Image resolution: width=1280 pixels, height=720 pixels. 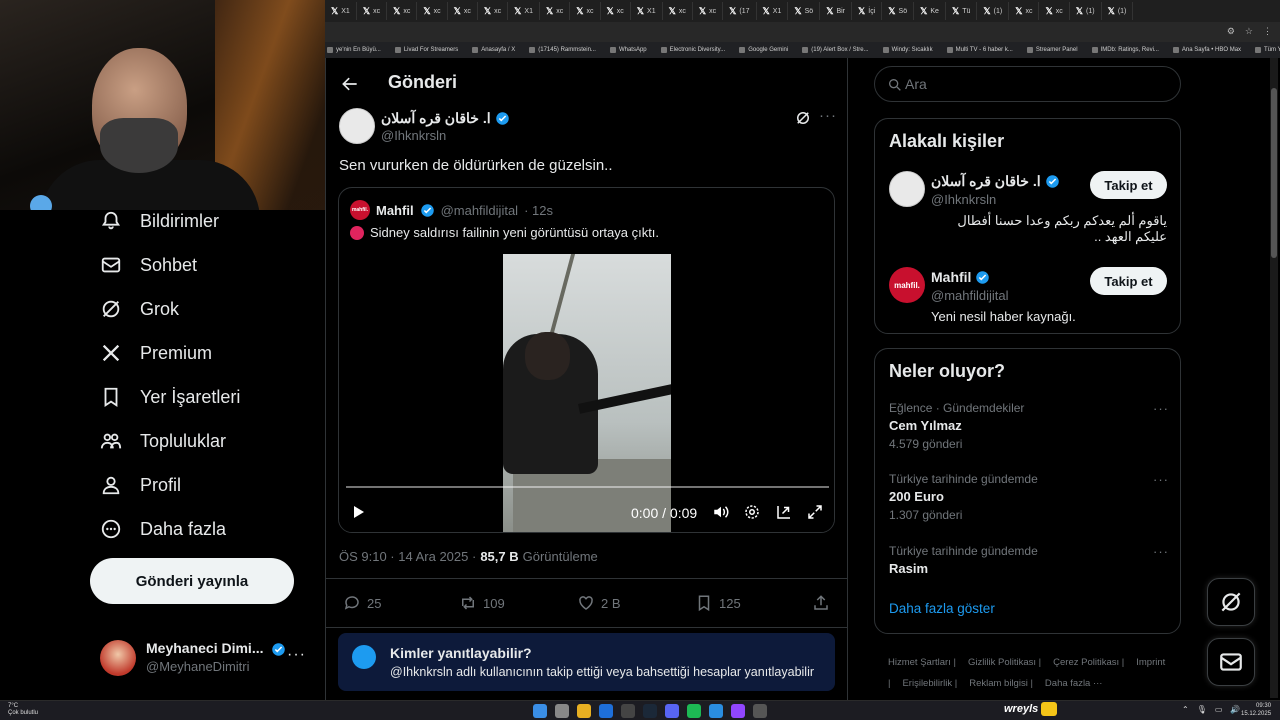 What do you see at coordinates (650, 711) in the screenshot?
I see `steam-icon` at bounding box center [650, 711].